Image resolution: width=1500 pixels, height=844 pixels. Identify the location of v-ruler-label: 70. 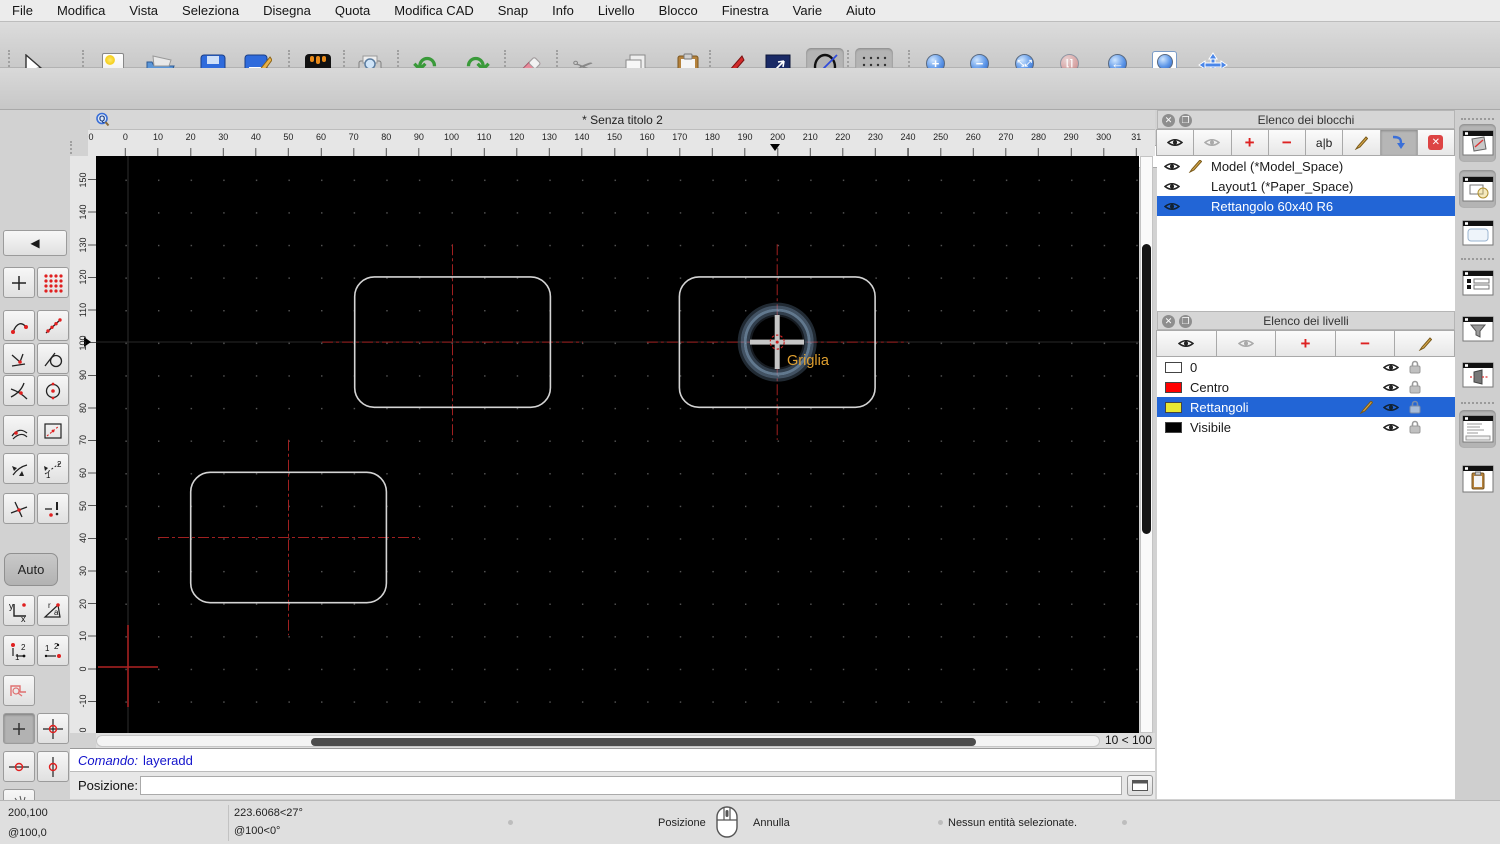
(83, 440).